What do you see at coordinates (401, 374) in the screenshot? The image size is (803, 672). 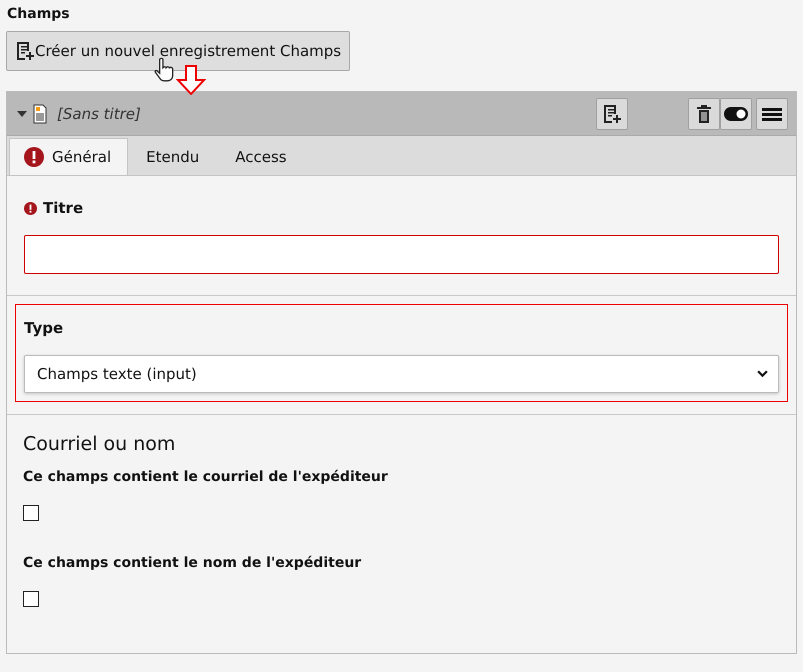 I see `type-select: Champs texte (input)` at bounding box center [401, 374].